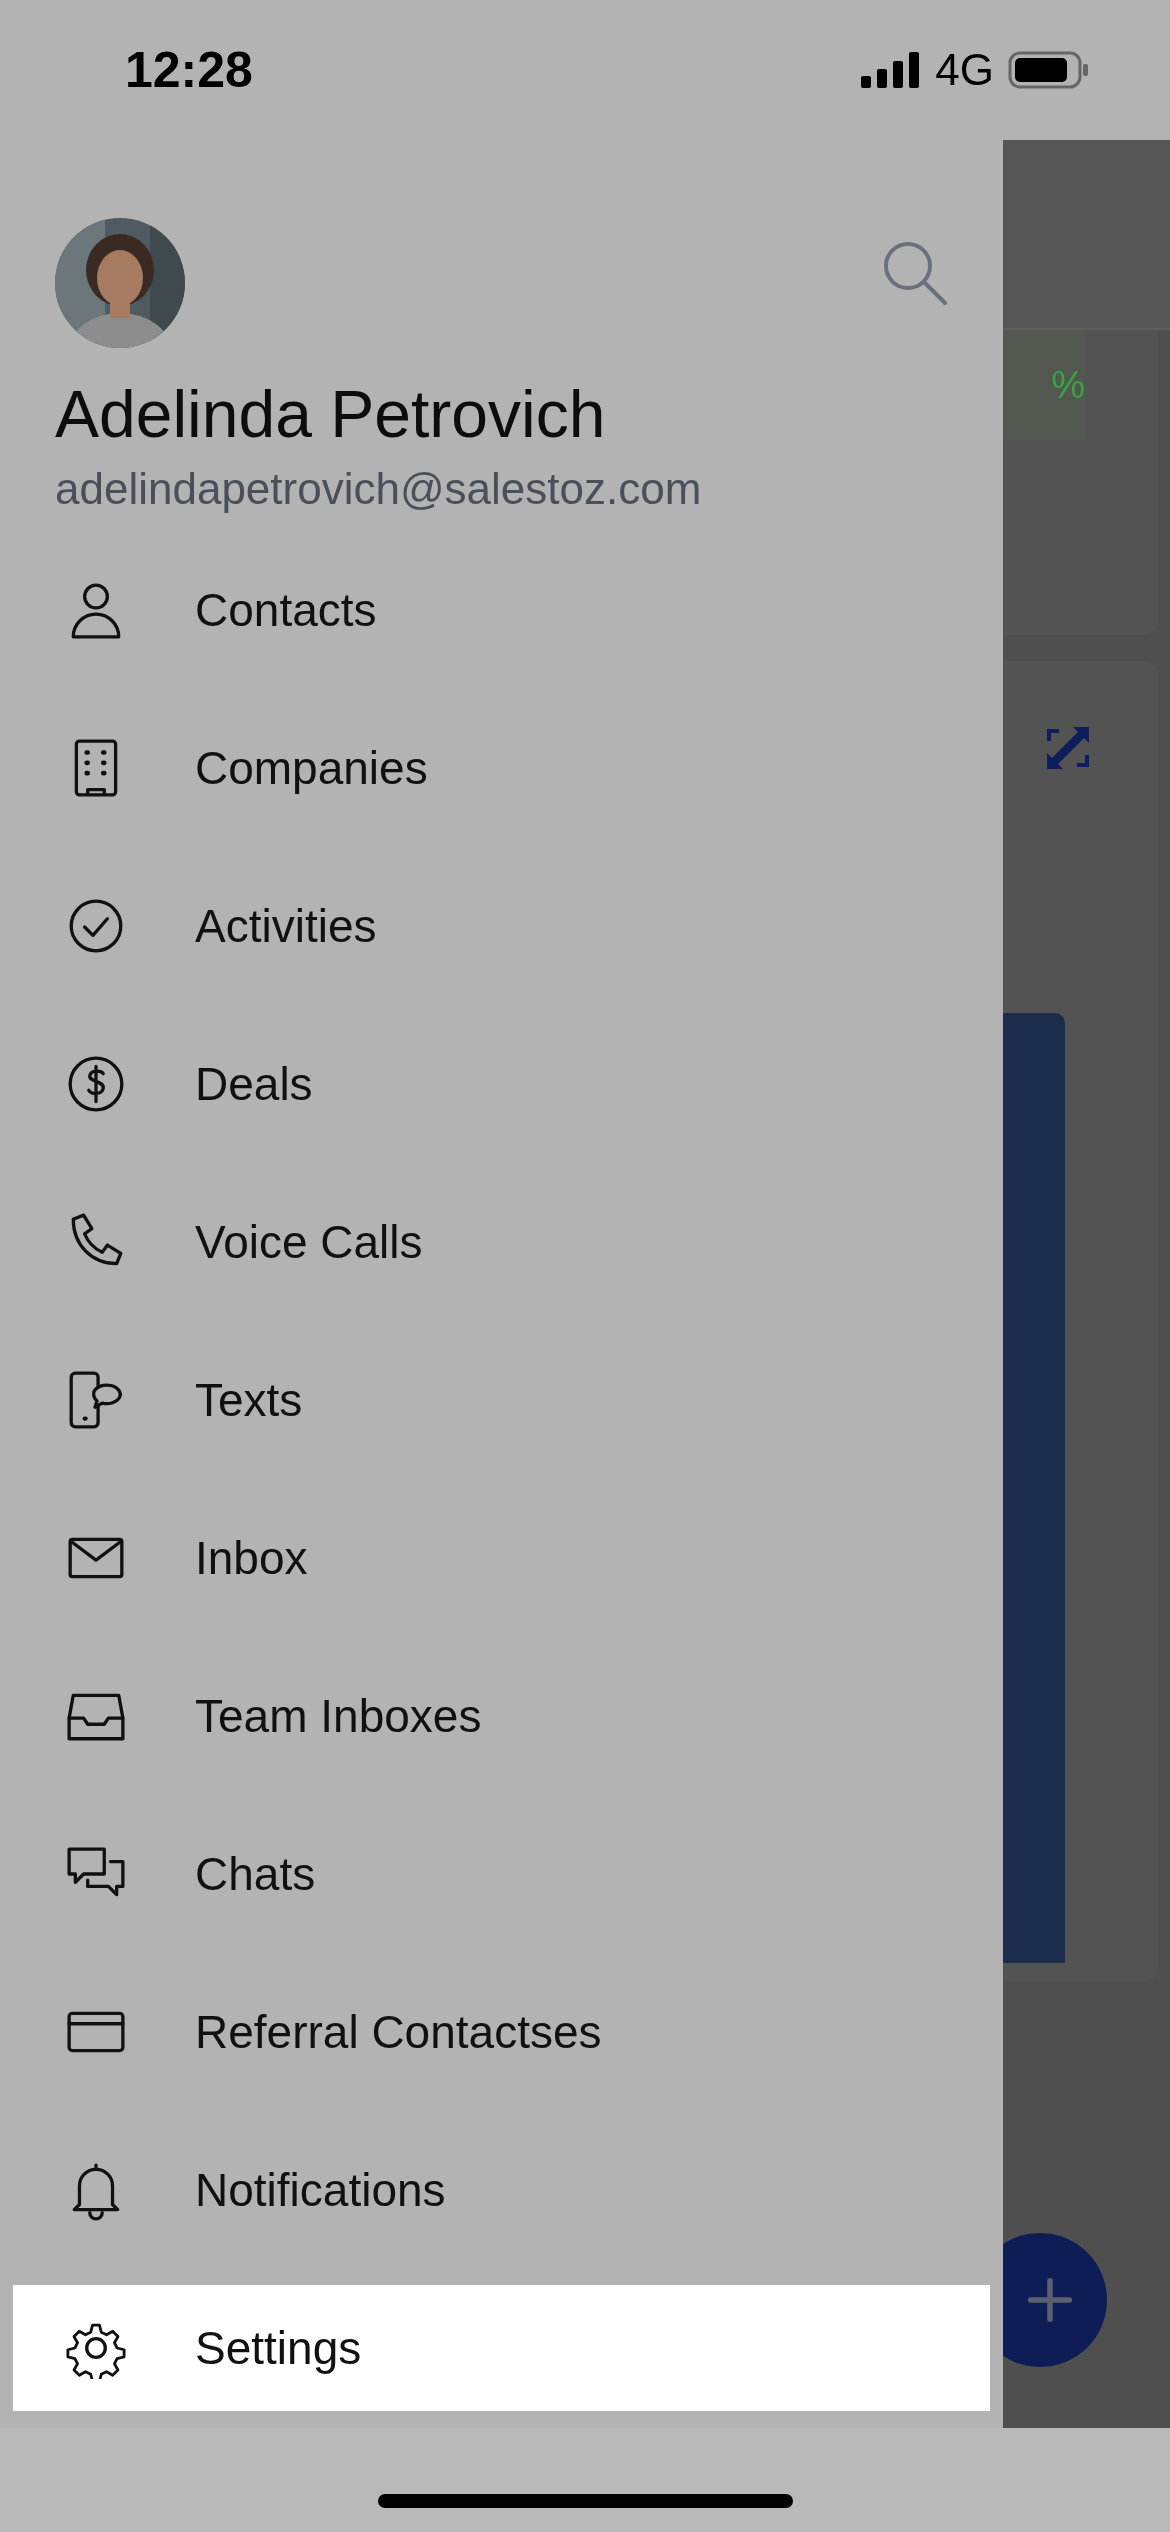 The image size is (1170, 2532). I want to click on signal-icon, so click(891, 70).